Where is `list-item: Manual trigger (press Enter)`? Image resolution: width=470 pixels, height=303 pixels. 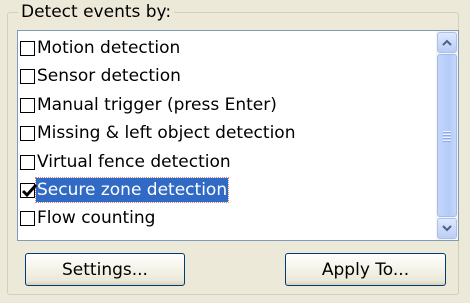
list-item: Manual trigger (press Enter) is located at coordinates (149, 105).